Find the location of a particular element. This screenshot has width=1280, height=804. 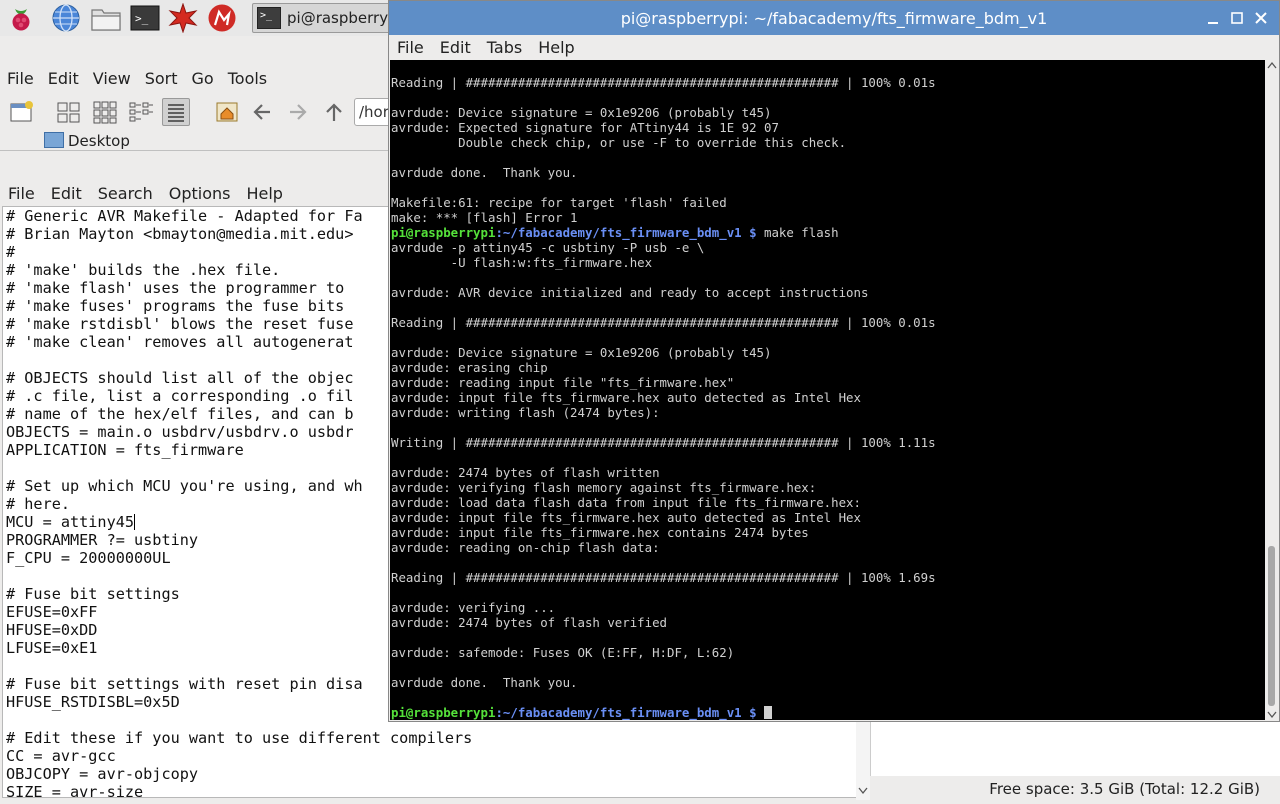

editor-menu-edit: Edit is located at coordinates (66, 193).